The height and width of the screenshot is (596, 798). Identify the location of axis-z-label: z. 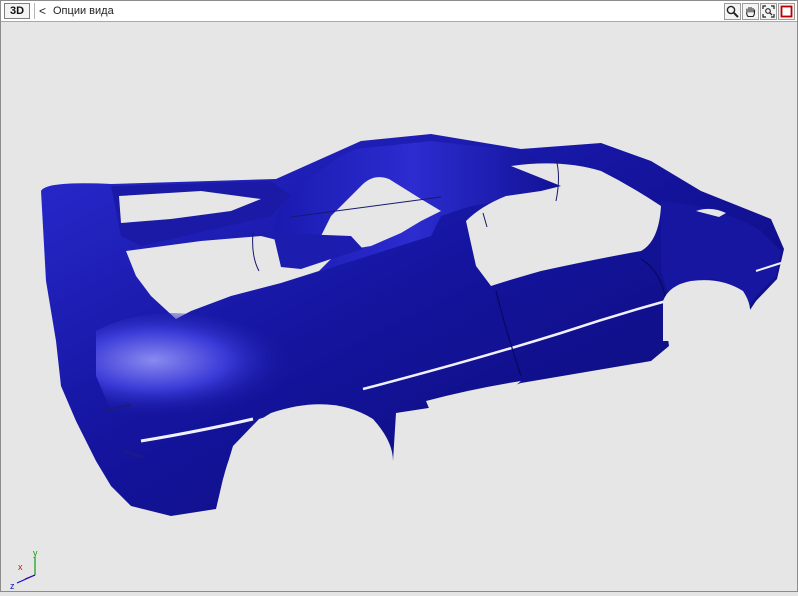
(12, 586).